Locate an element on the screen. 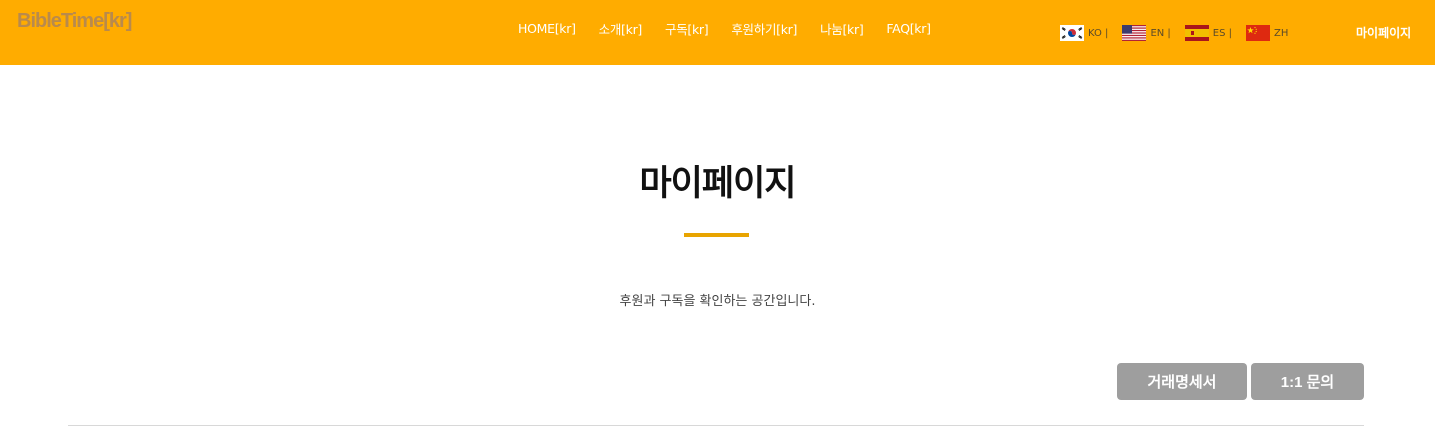  lang-code: ZH is located at coordinates (1281, 33).